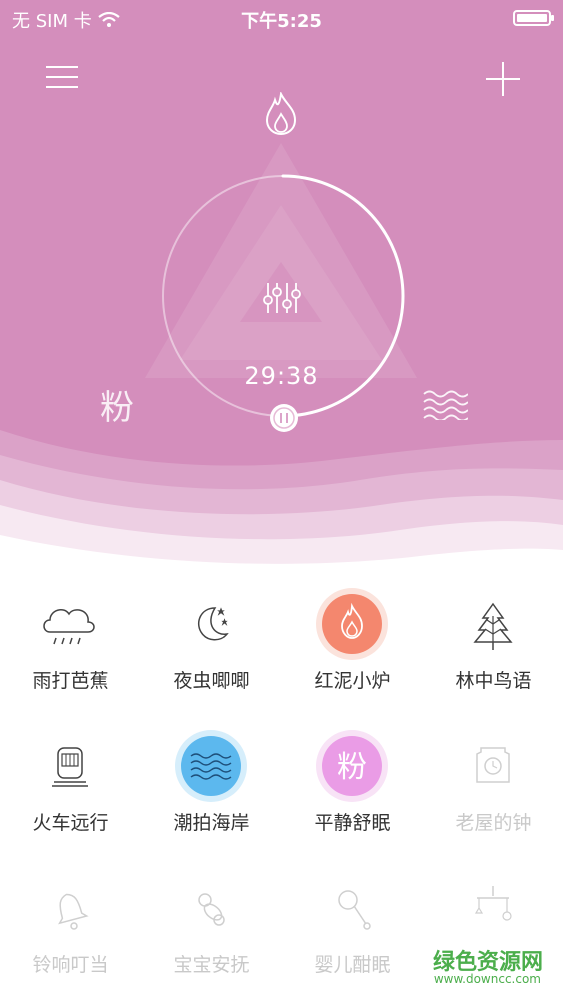 The image size is (563, 1000). I want to click on sound-label: 红泥小炉, so click(352, 681).